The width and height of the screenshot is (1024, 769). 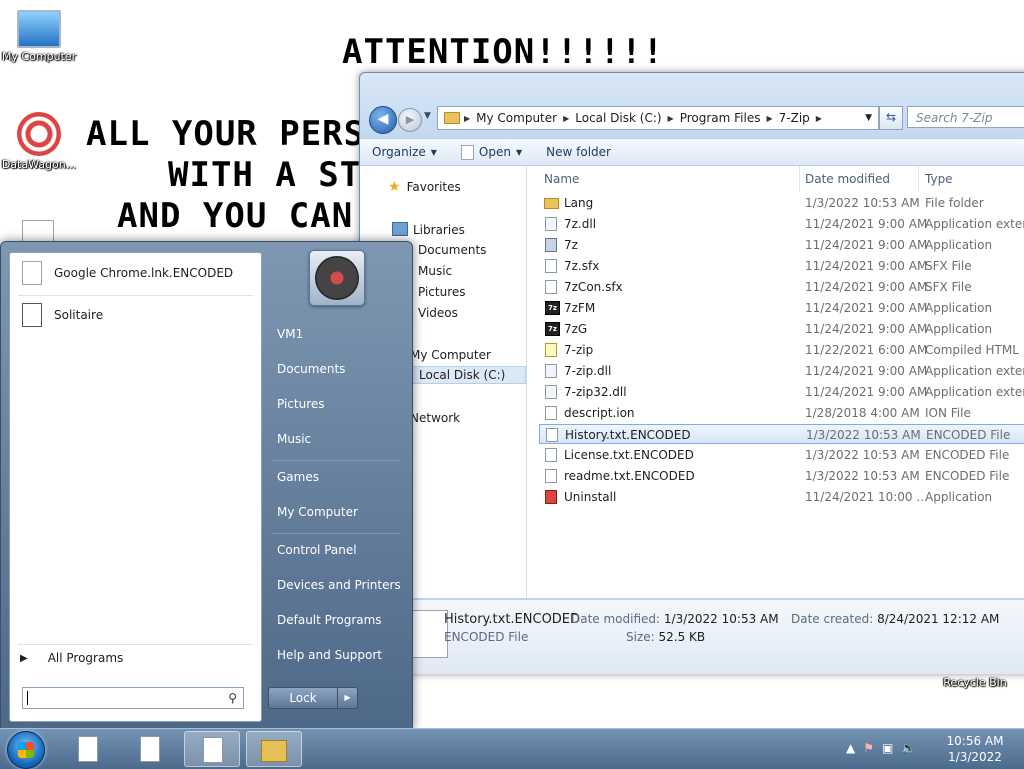 I want to click on details-modified: Date modified: 1/3/2022 10:53 AM, so click(x=675, y=619).